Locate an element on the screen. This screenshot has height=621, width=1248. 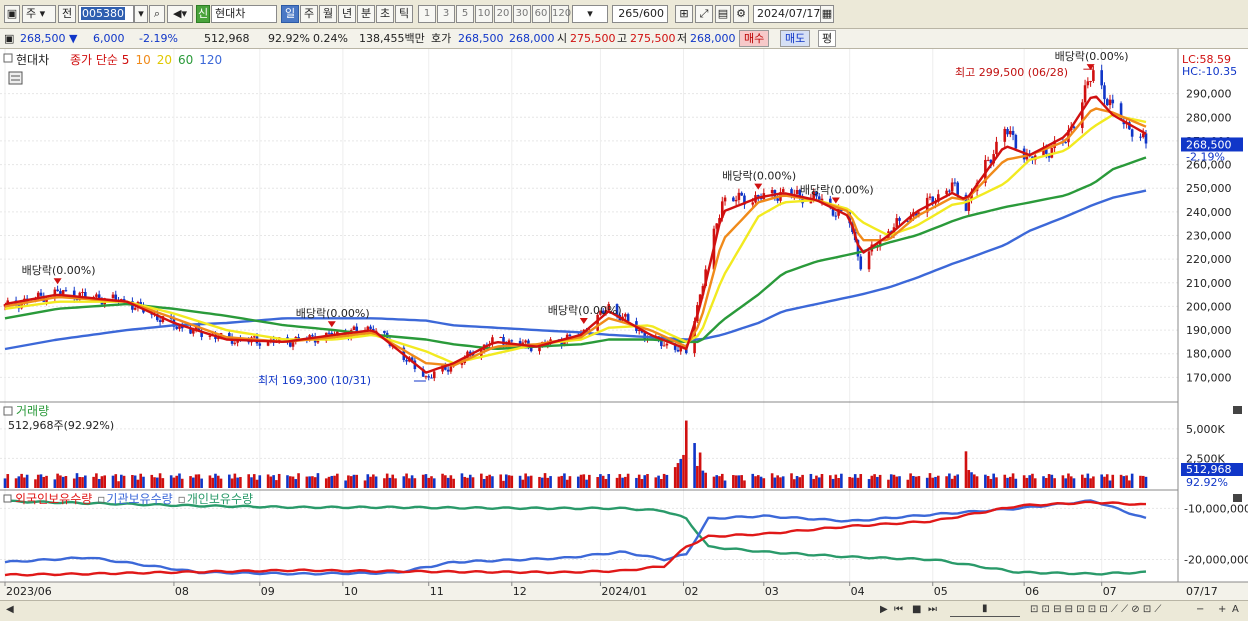
sell-button: 매도 is located at coordinates (795, 38).